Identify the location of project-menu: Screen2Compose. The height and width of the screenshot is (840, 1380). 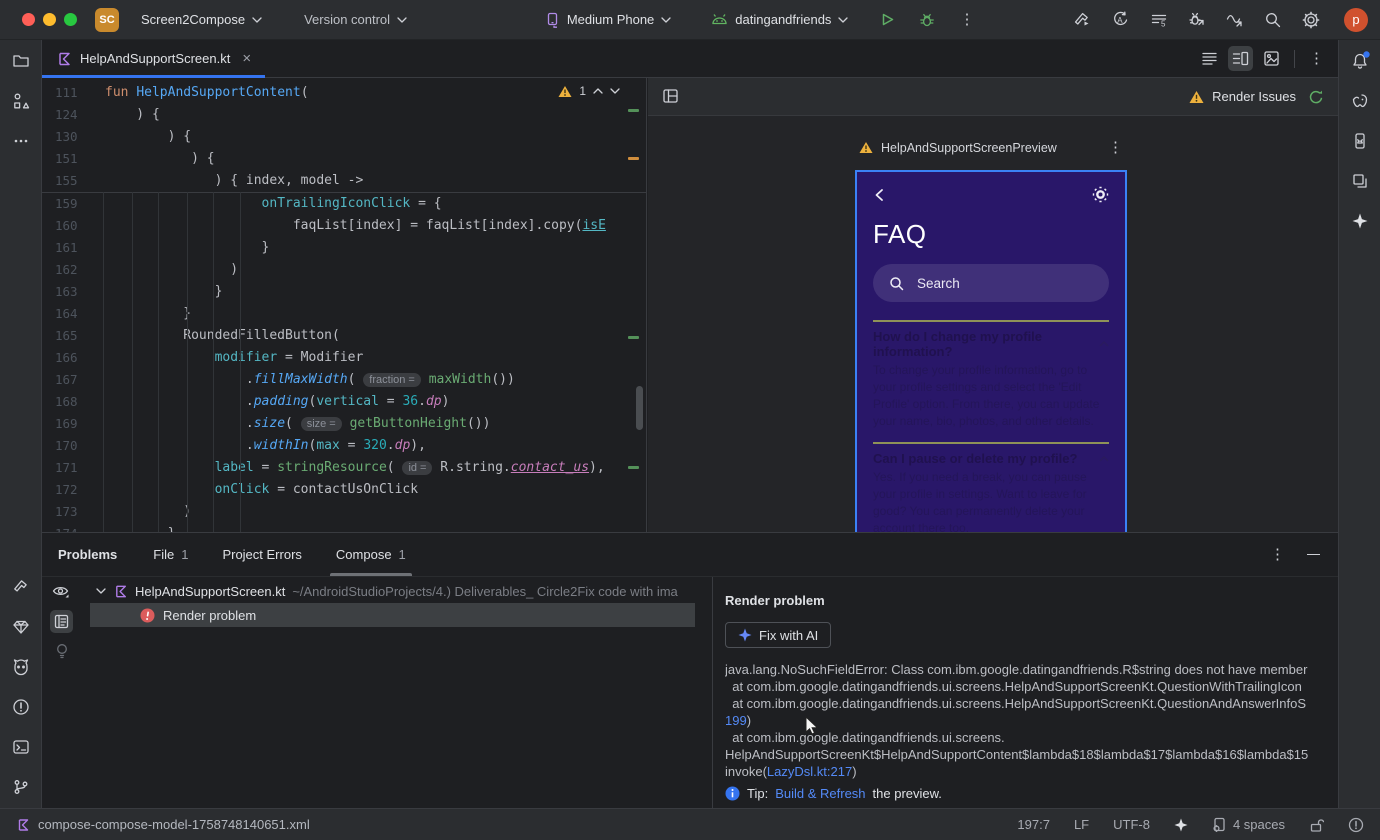
(201, 19).